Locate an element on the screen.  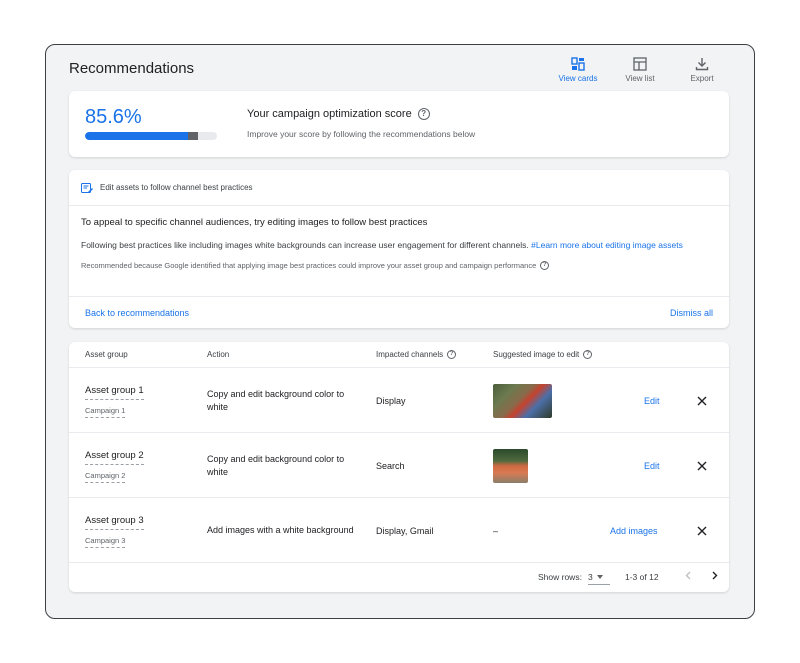
score-title-row: Your campaign optimization score ? is located at coordinates (338, 114).